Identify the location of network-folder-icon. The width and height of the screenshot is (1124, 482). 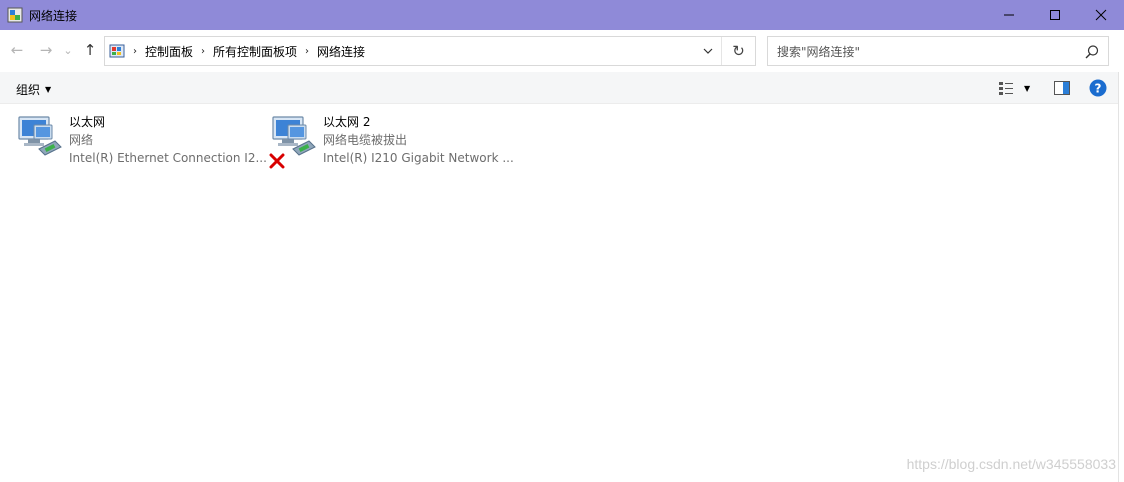
(15, 15).